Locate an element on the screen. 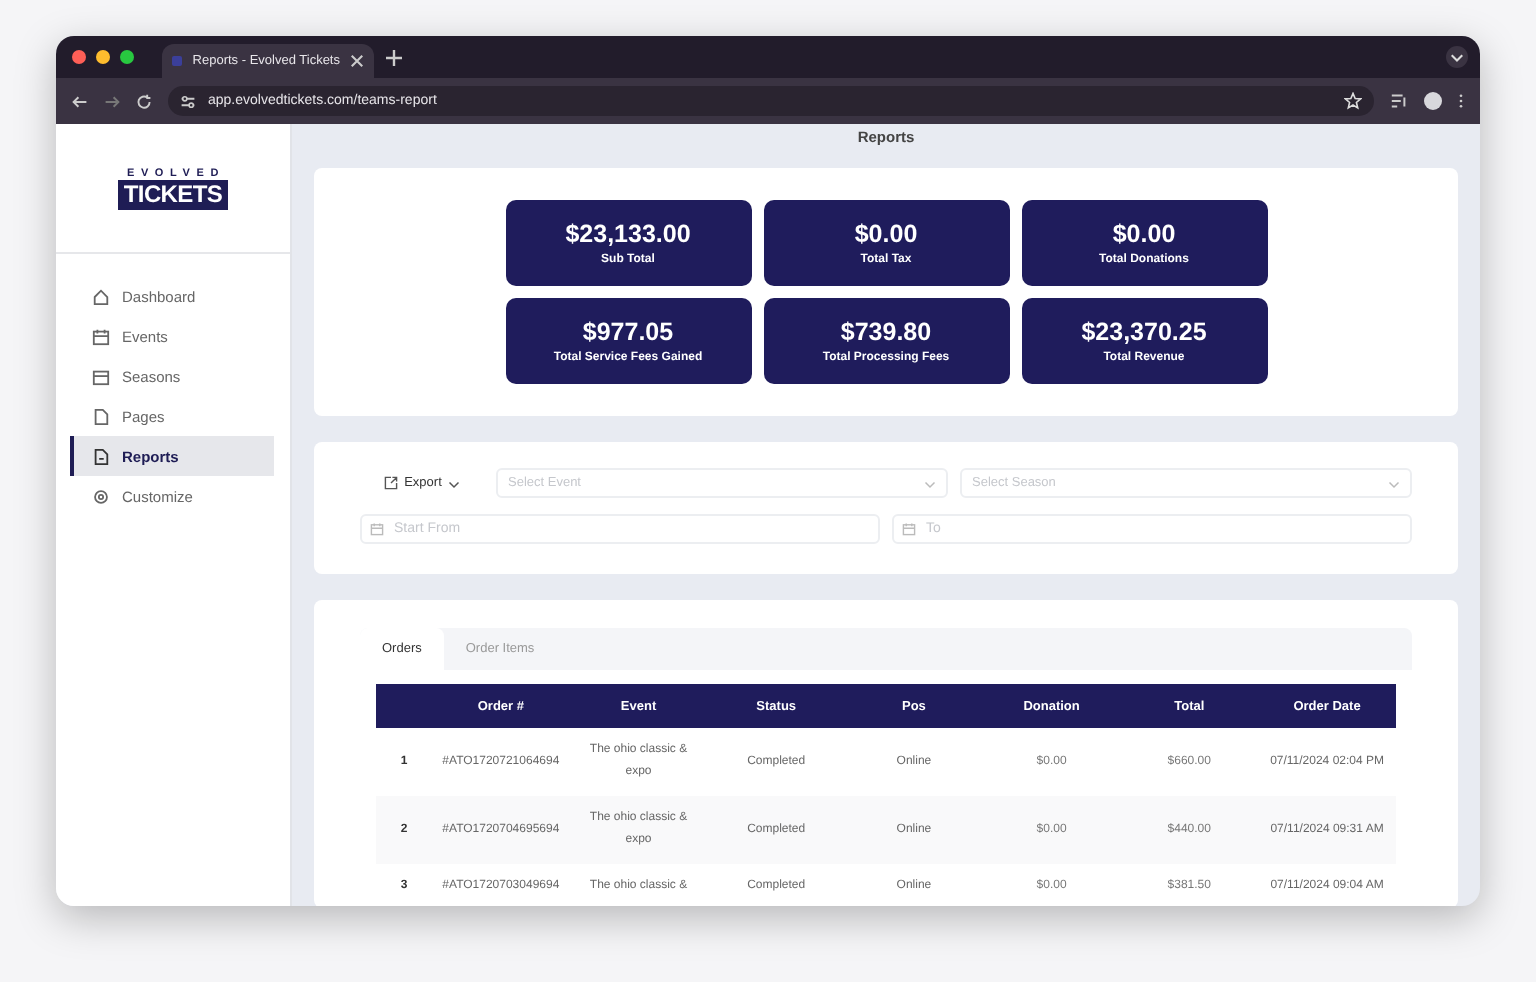  menu-icon is located at coordinates (1461, 101).